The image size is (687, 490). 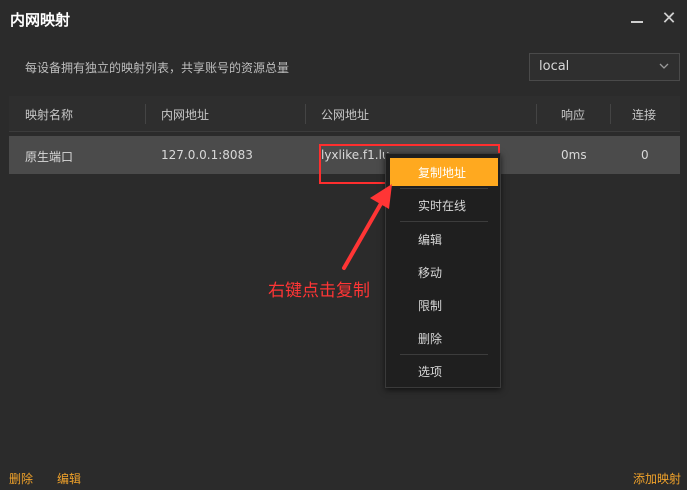 What do you see at coordinates (573, 115) in the screenshot?
I see `header-response: 响应` at bounding box center [573, 115].